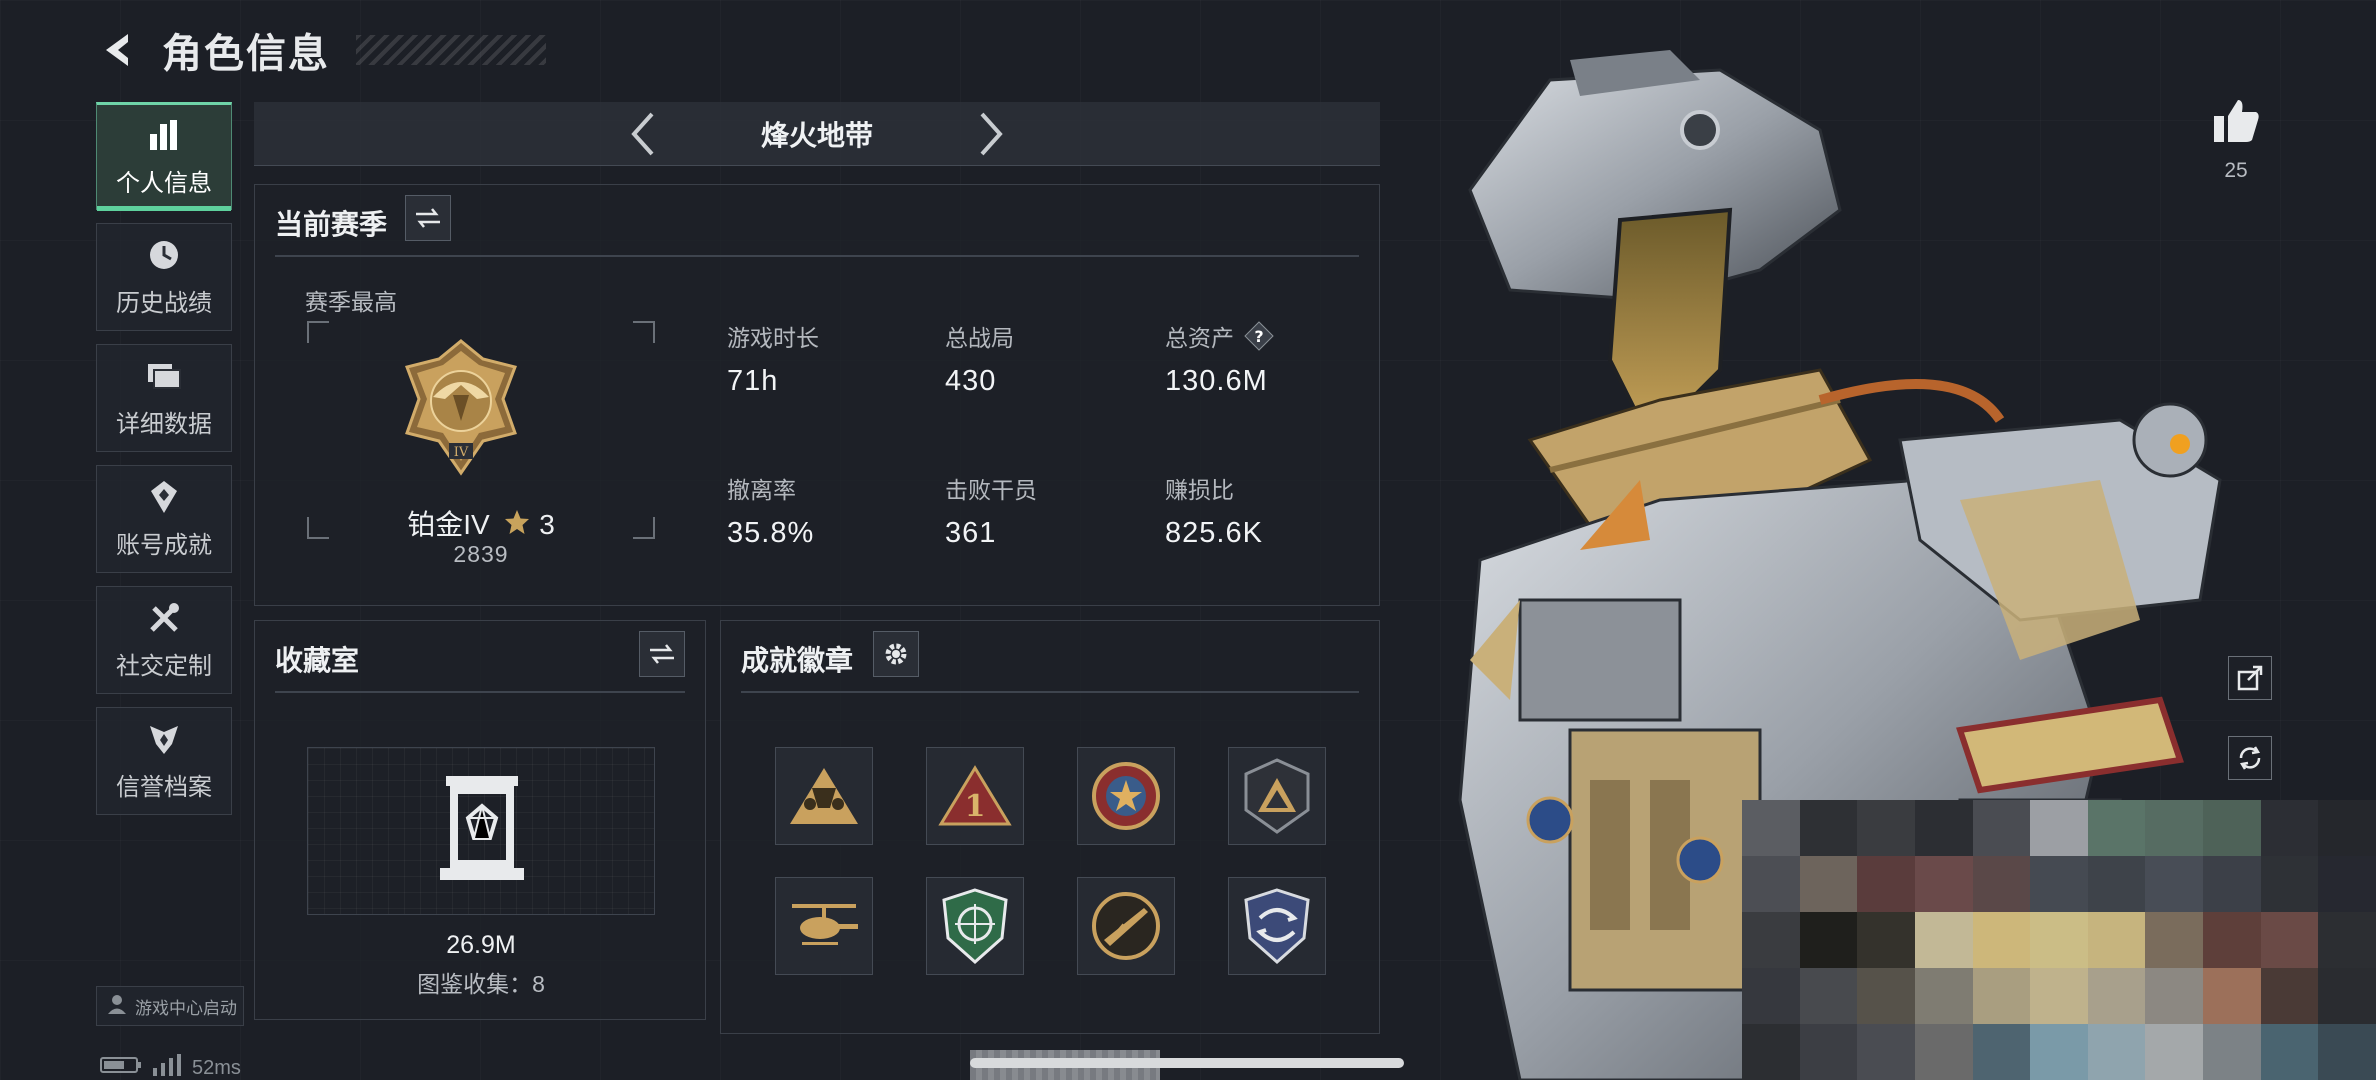 Image resolution: width=2376 pixels, height=1080 pixels. Describe the element at coordinates (2059, 940) in the screenshot. I see `pixelated-overlay` at that location.